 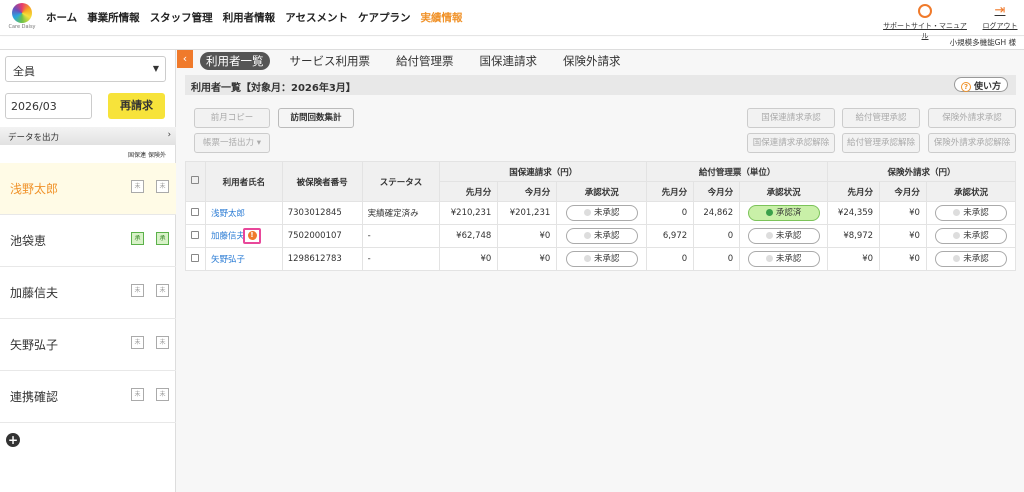 I want to click on support-link: サポートサイト・マニュアル, so click(x=925, y=22).